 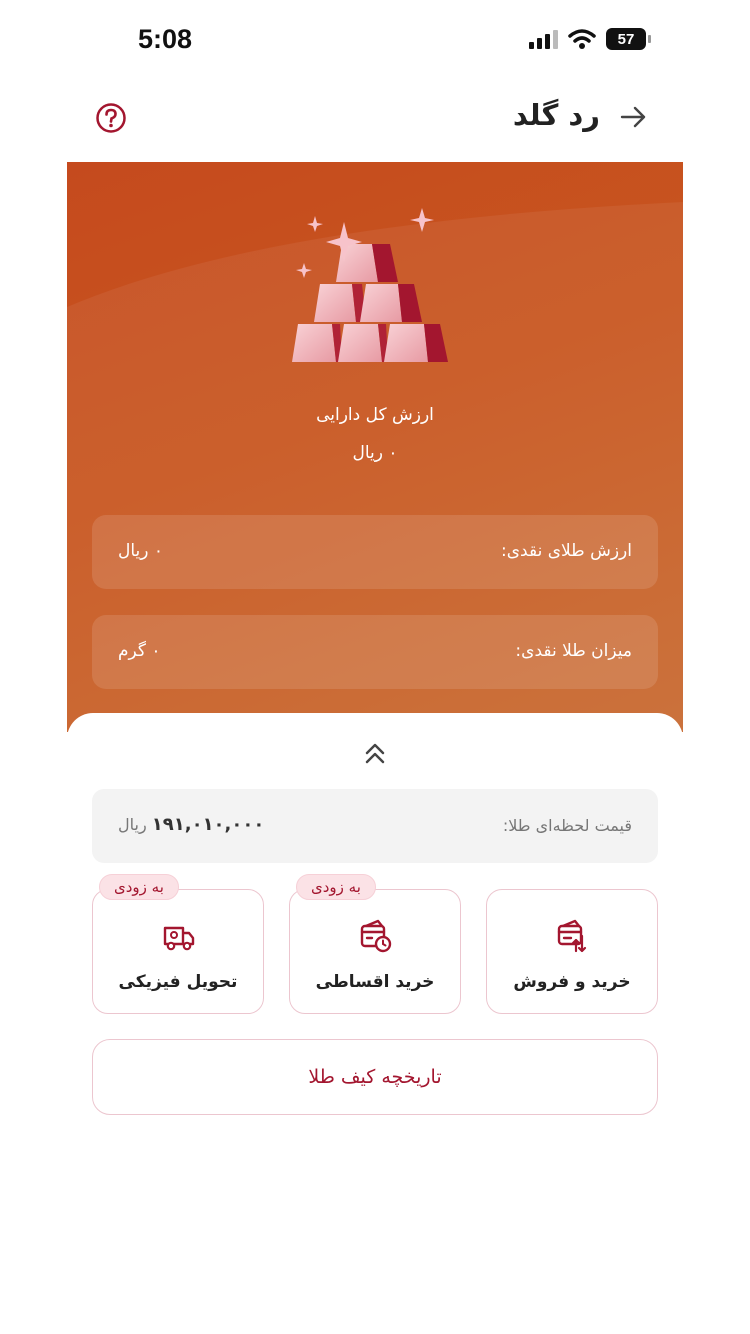 I want to click on buy-sell-label: خرید و فروش, so click(x=572, y=982).